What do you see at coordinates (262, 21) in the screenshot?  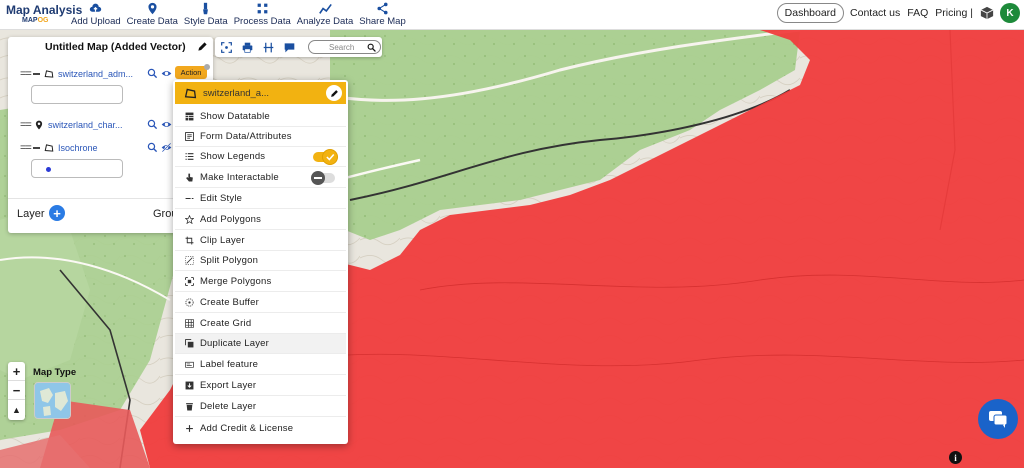 I see `nav-label: Process Data` at bounding box center [262, 21].